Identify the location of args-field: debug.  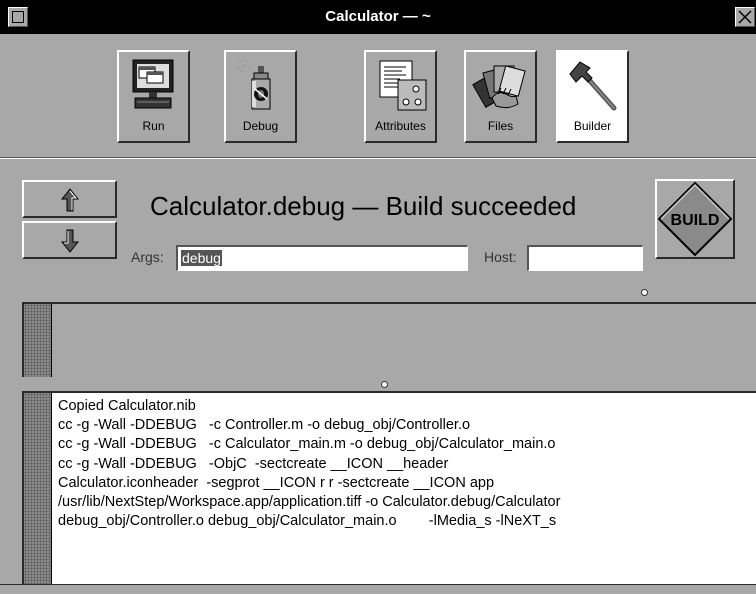
(322, 258).